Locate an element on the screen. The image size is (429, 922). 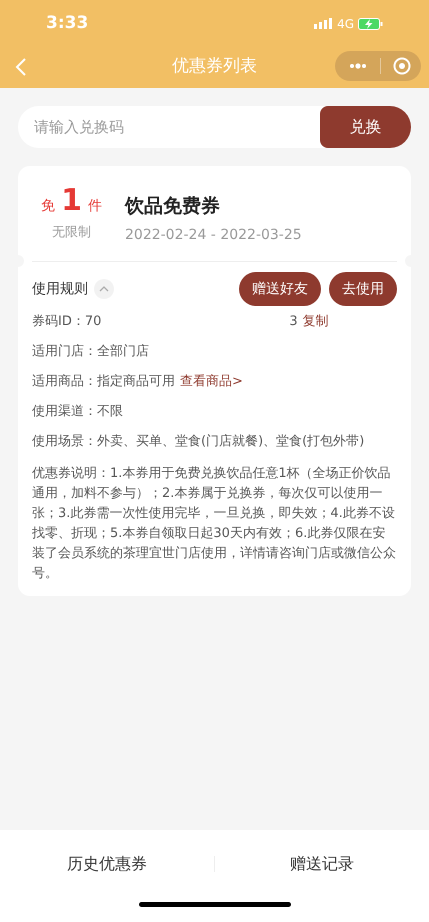
coupon-limit: 无限制 is located at coordinates (71, 233).